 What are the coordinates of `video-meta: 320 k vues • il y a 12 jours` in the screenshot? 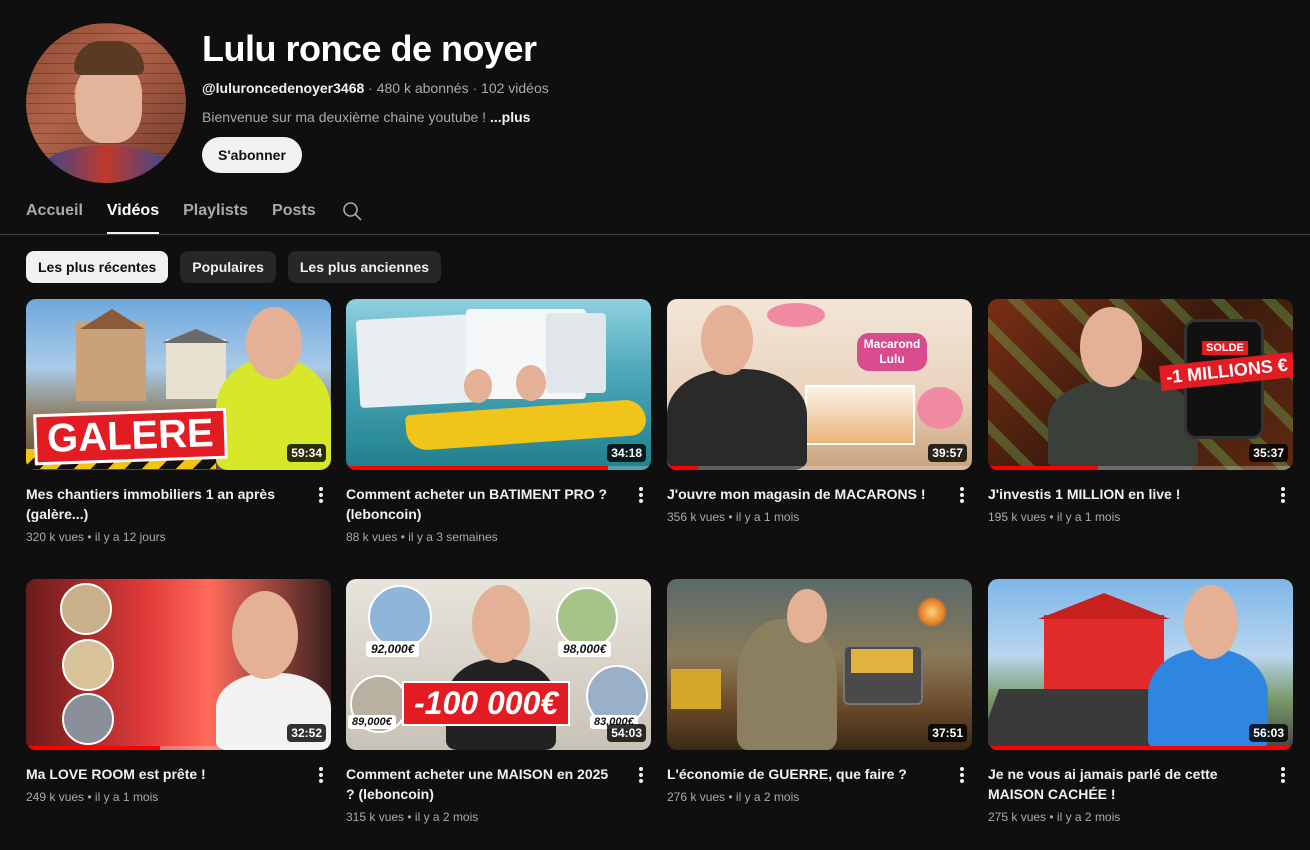 It's located at (96, 537).